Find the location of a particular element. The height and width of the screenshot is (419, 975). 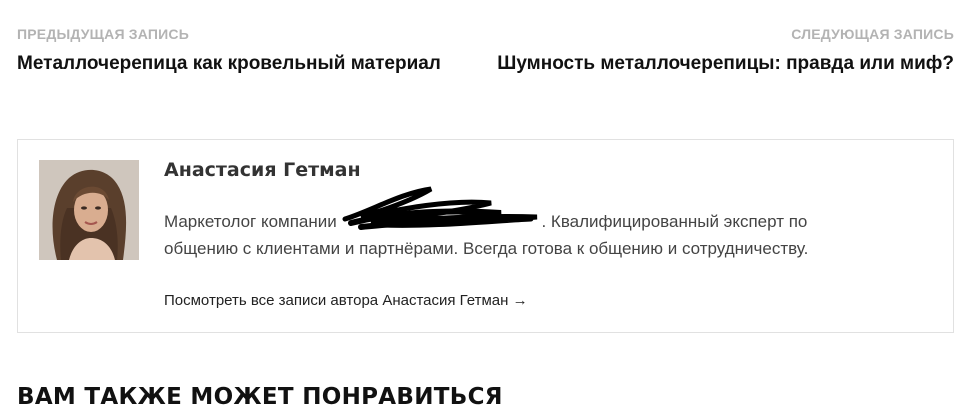

author-avatar is located at coordinates (89, 210).